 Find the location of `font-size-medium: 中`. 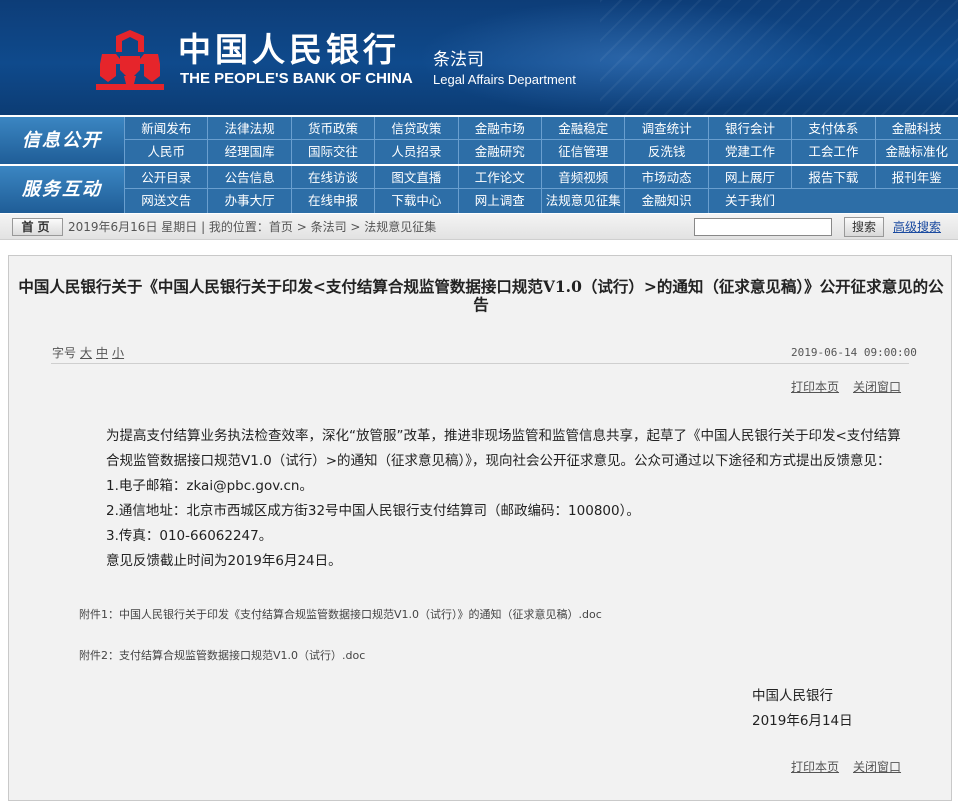

font-size-medium: 中 is located at coordinates (102, 353).